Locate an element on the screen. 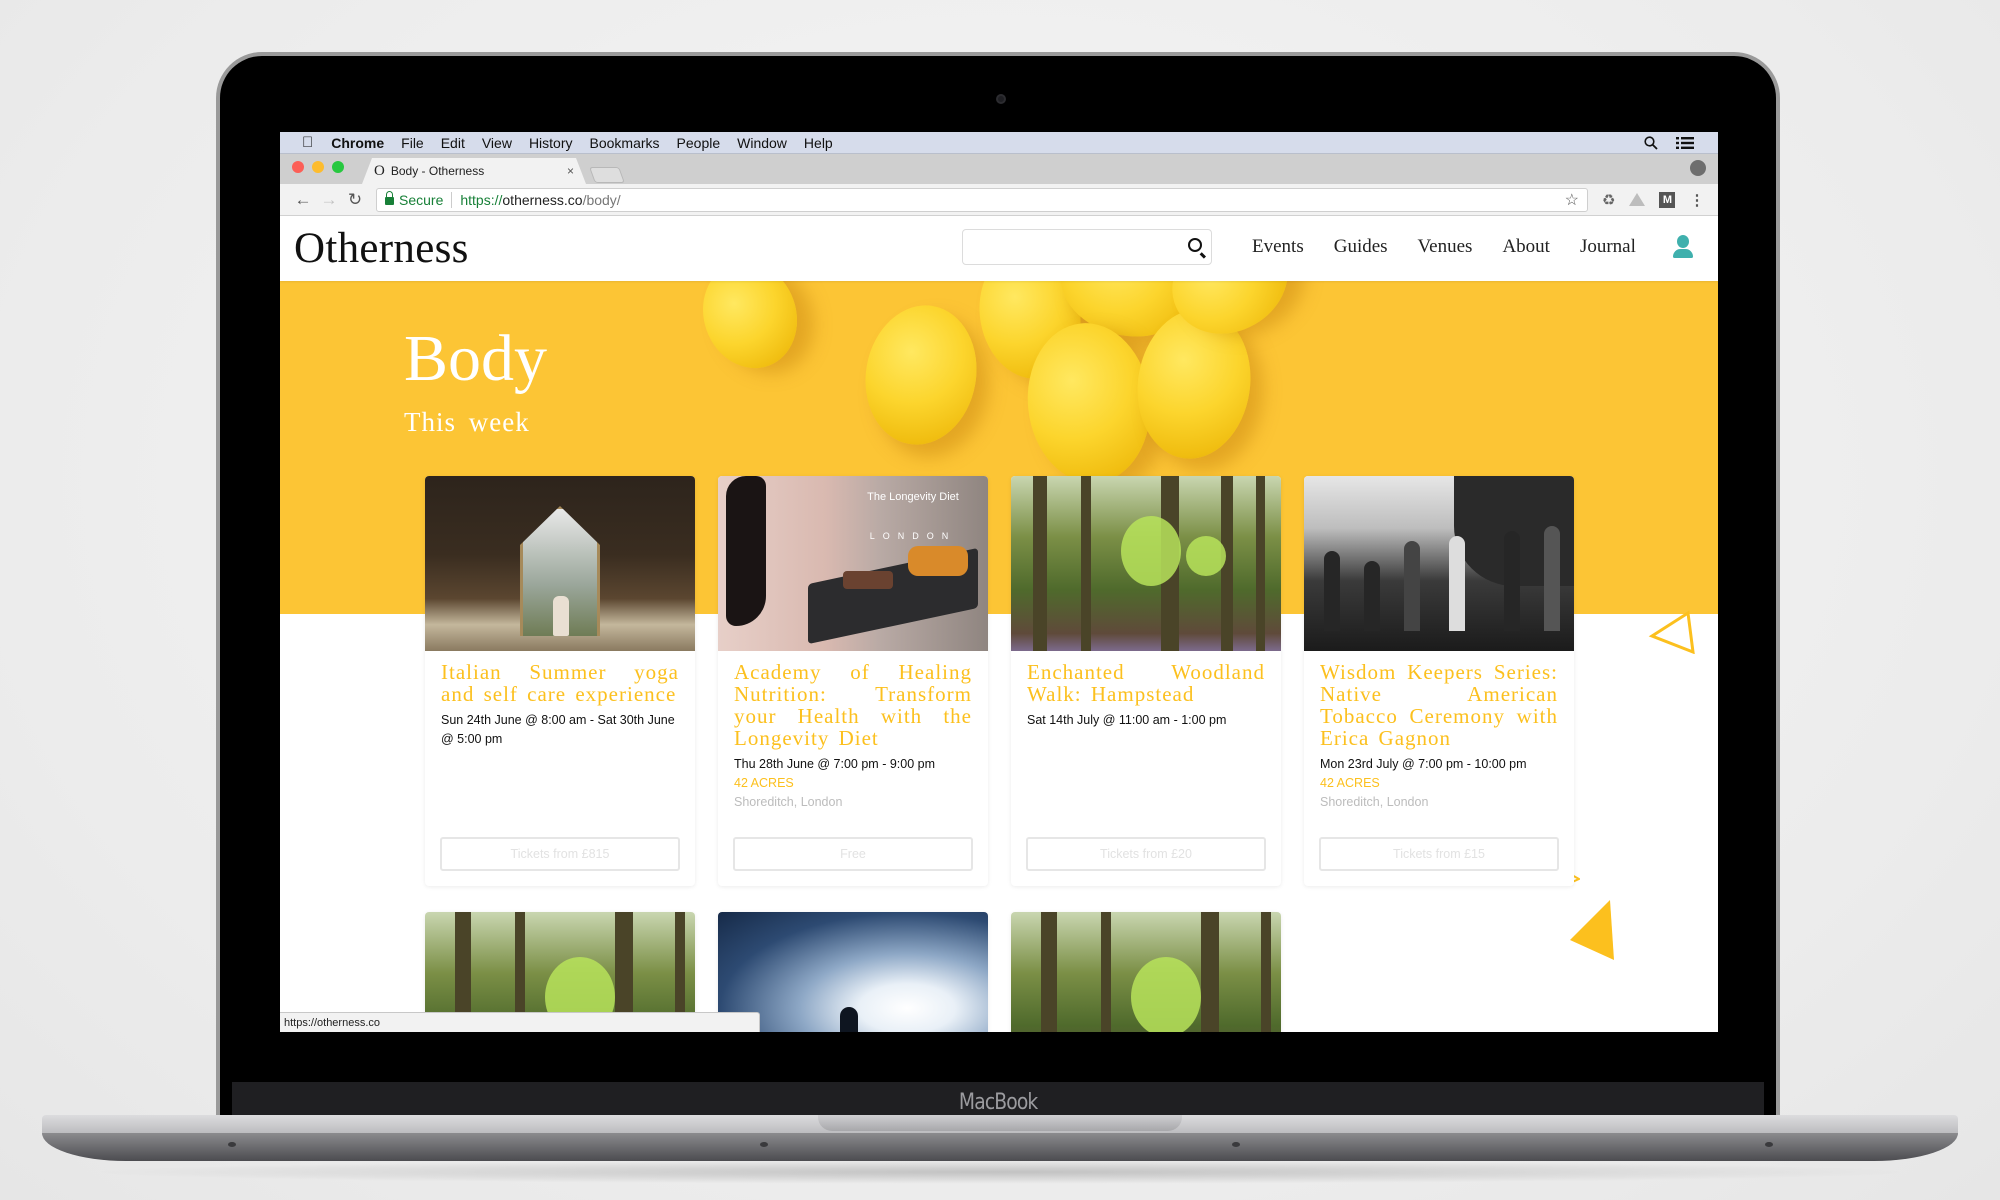 Image resolution: width=2000 pixels, height=1200 pixels. new-tab-button is located at coordinates (607, 175).